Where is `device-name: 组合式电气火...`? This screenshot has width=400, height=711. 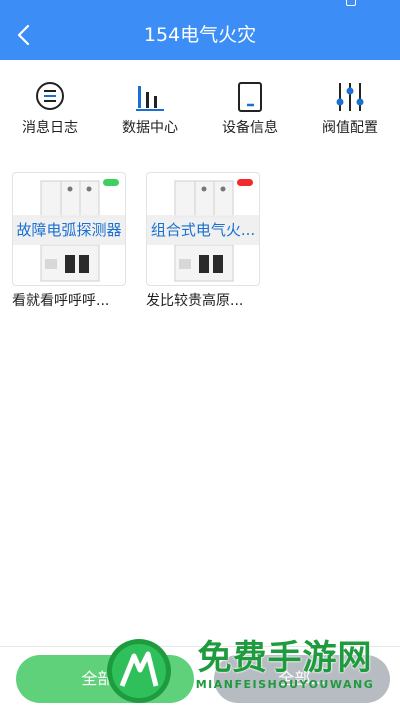 device-name: 组合式电气火... is located at coordinates (203, 230).